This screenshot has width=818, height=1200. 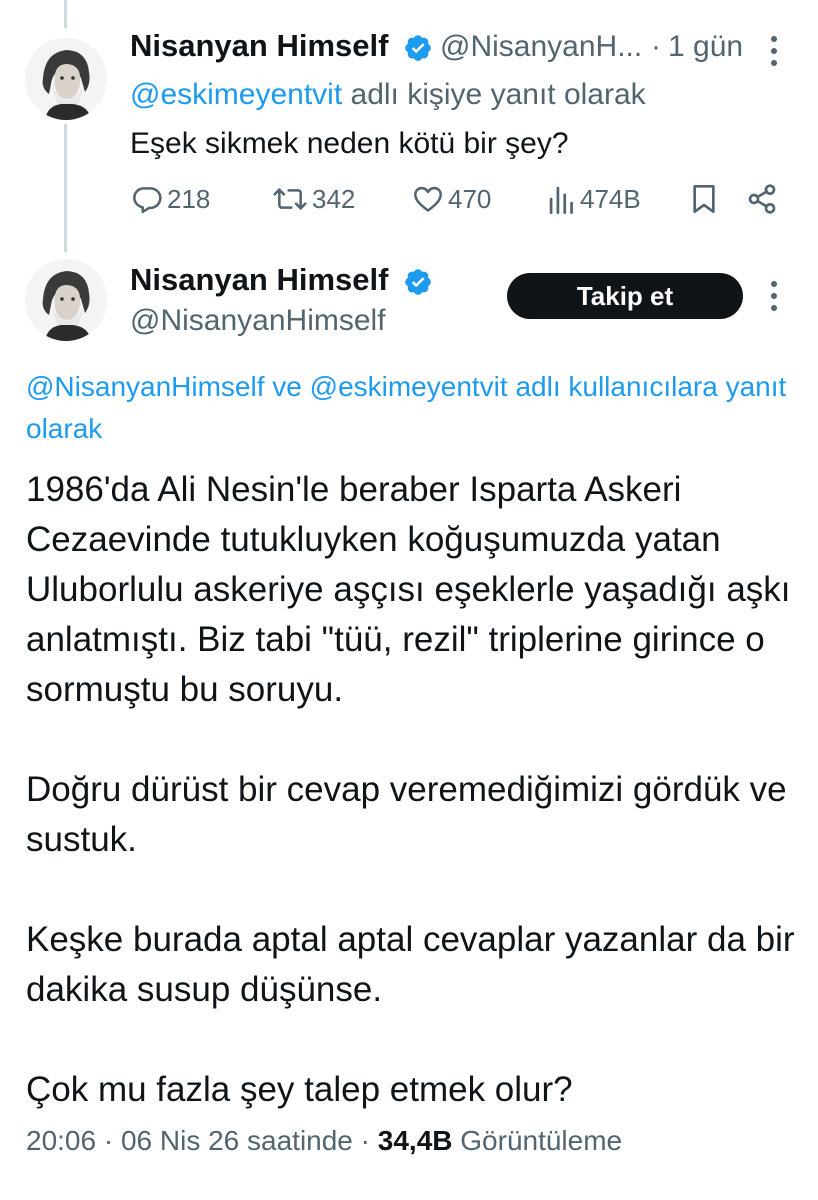 I want to click on share-button, so click(x=762, y=199).